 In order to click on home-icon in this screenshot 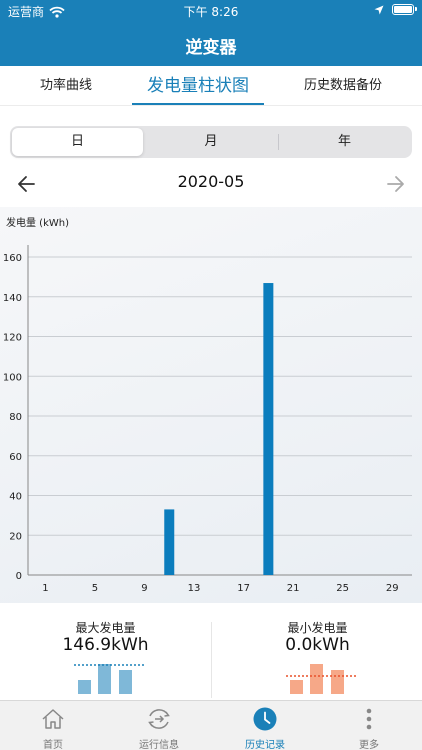, I will do `click(53, 719)`.